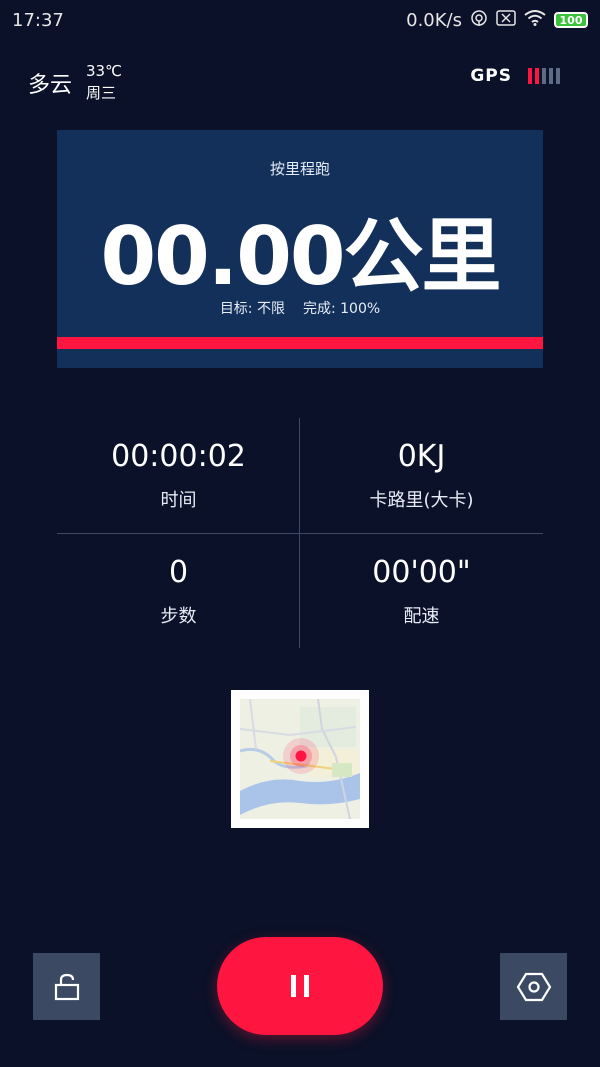 The image size is (600, 1067). I want to click on no-sim-icon, so click(506, 20).